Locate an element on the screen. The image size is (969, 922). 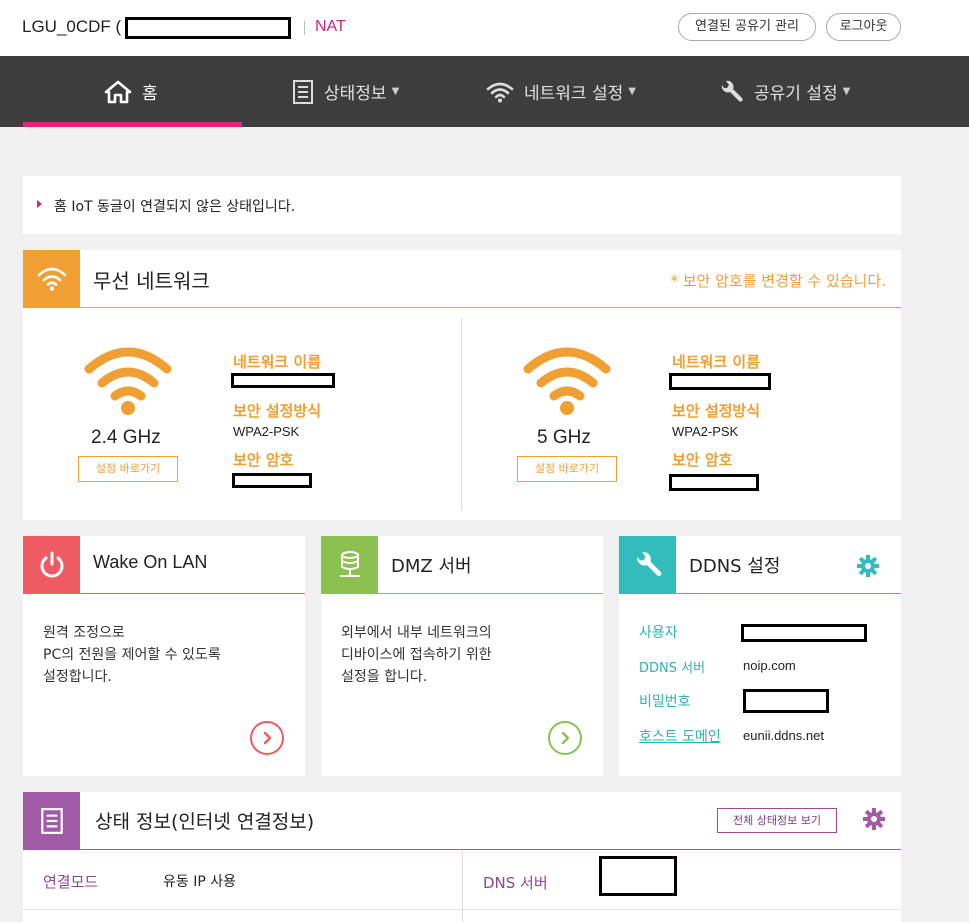
redacted-user is located at coordinates (804, 633).